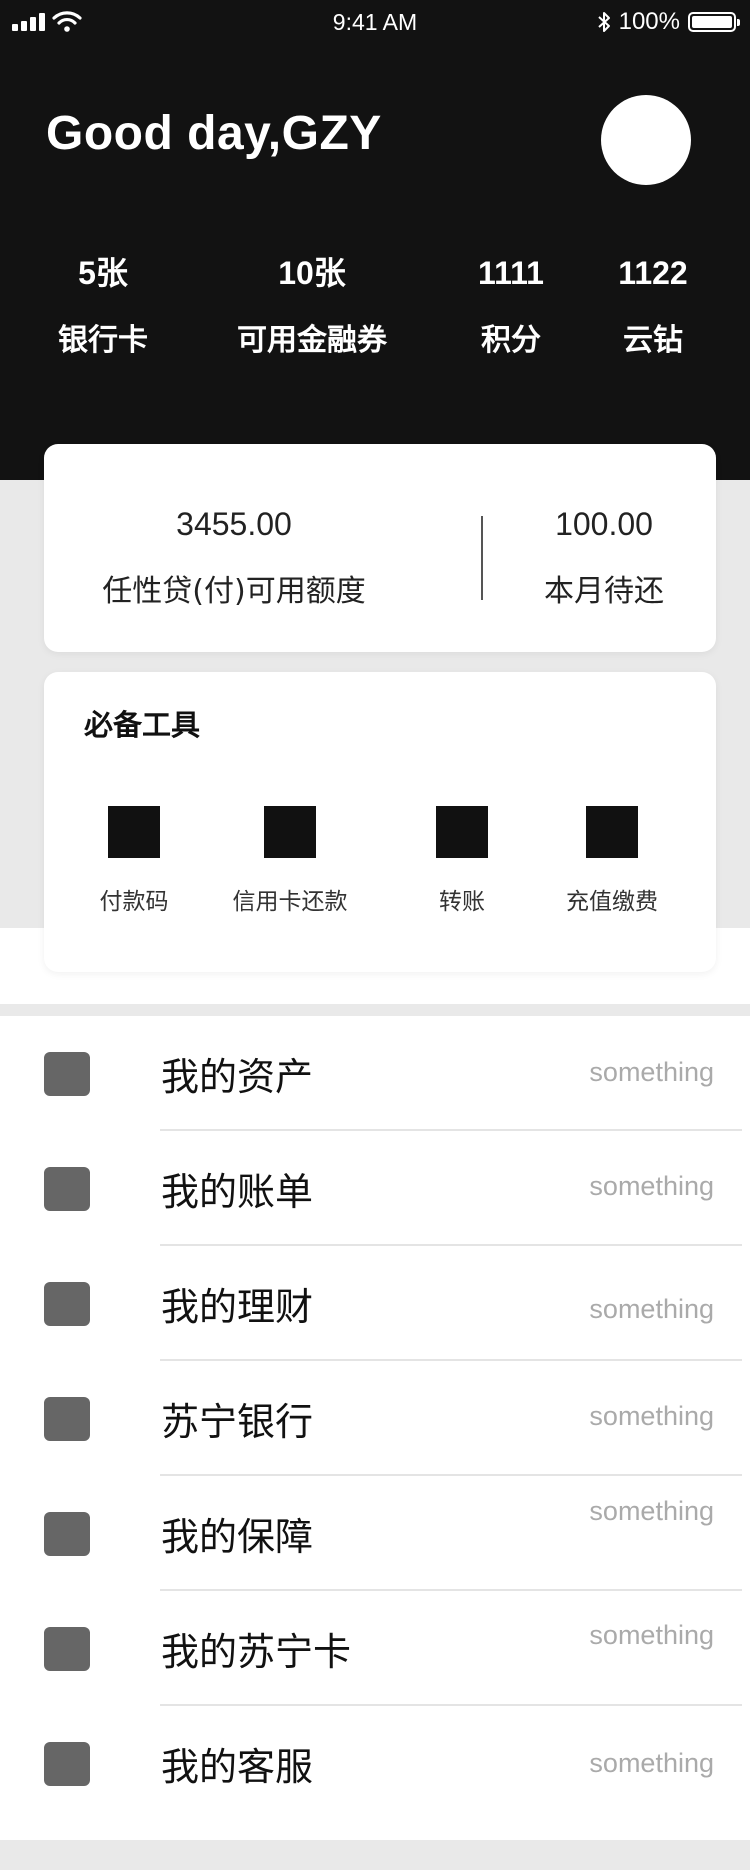  What do you see at coordinates (234, 524) in the screenshot?
I see `available-amount: 3455.00` at bounding box center [234, 524].